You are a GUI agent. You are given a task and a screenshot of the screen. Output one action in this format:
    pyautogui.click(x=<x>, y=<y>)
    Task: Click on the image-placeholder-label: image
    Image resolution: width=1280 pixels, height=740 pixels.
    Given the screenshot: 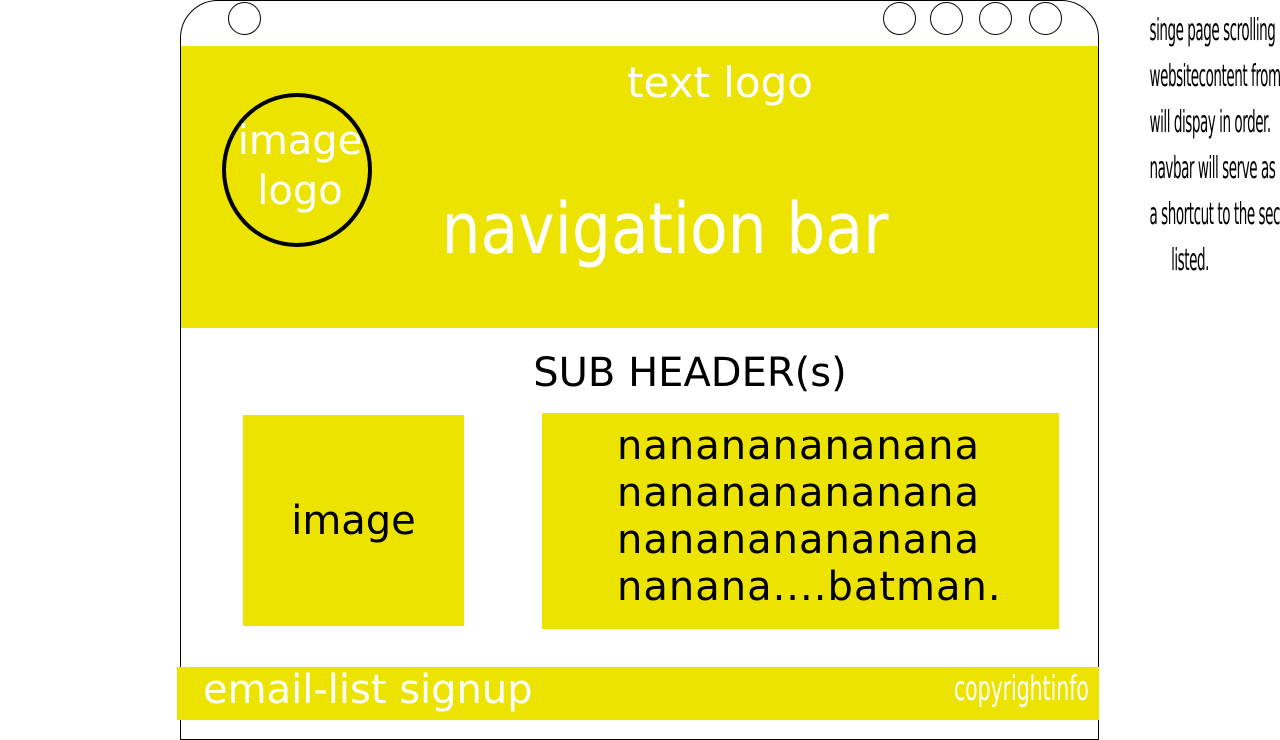 What is the action you would take?
    pyautogui.click(x=353, y=520)
    